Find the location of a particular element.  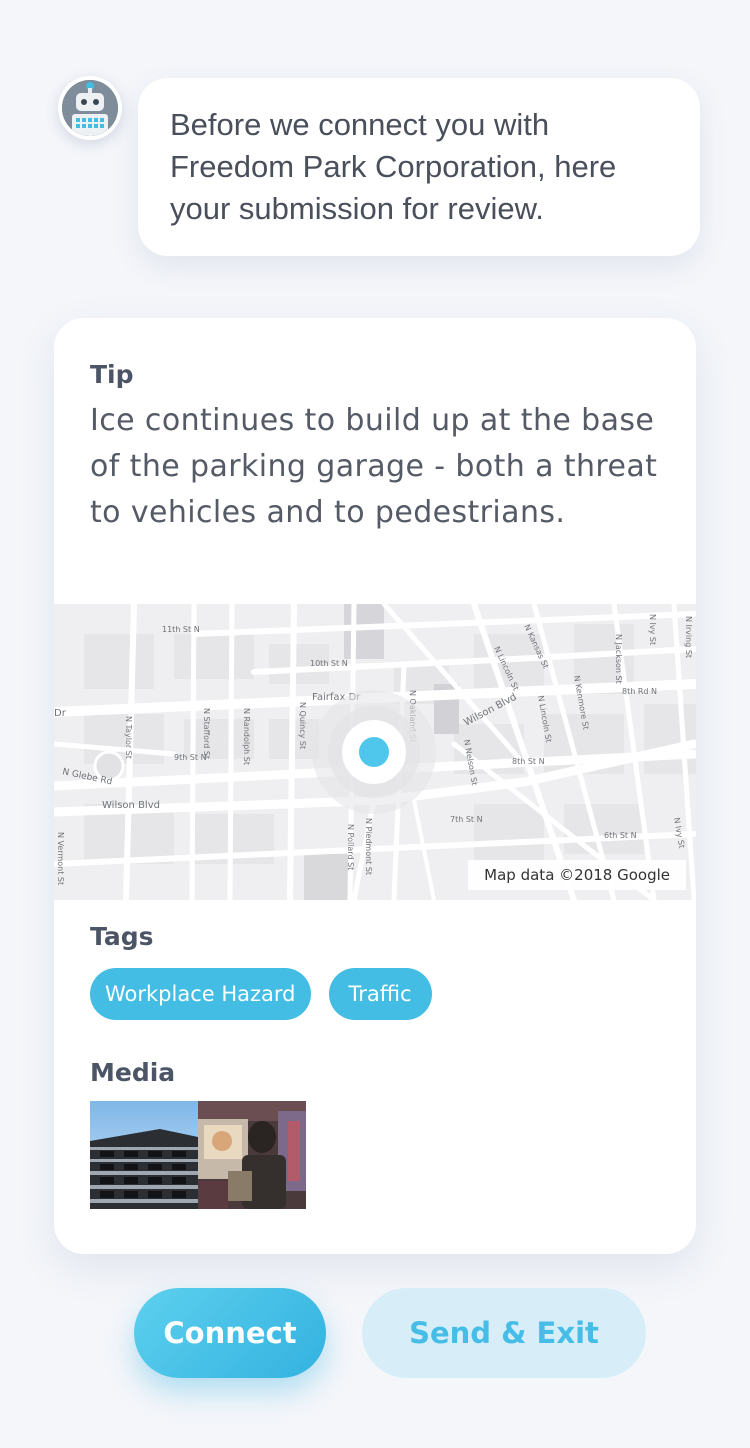

media-thumbnail-market is located at coordinates (252, 1155).